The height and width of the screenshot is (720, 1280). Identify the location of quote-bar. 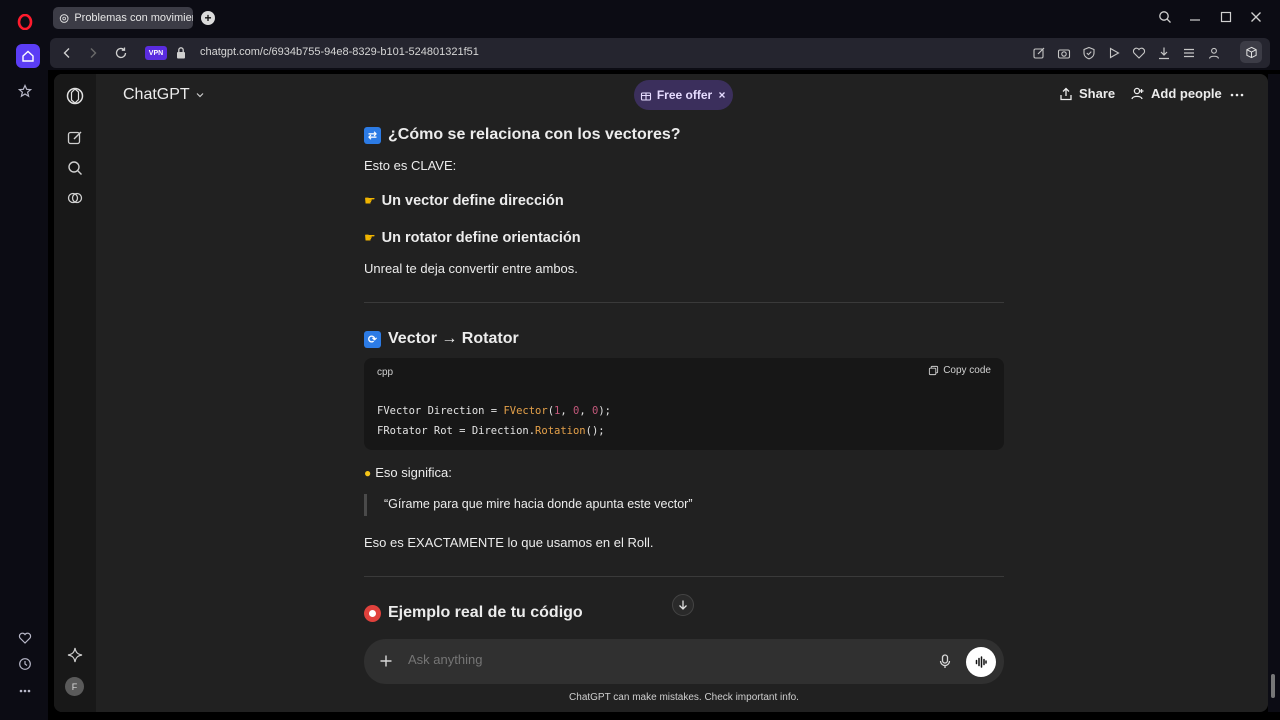
(365, 505).